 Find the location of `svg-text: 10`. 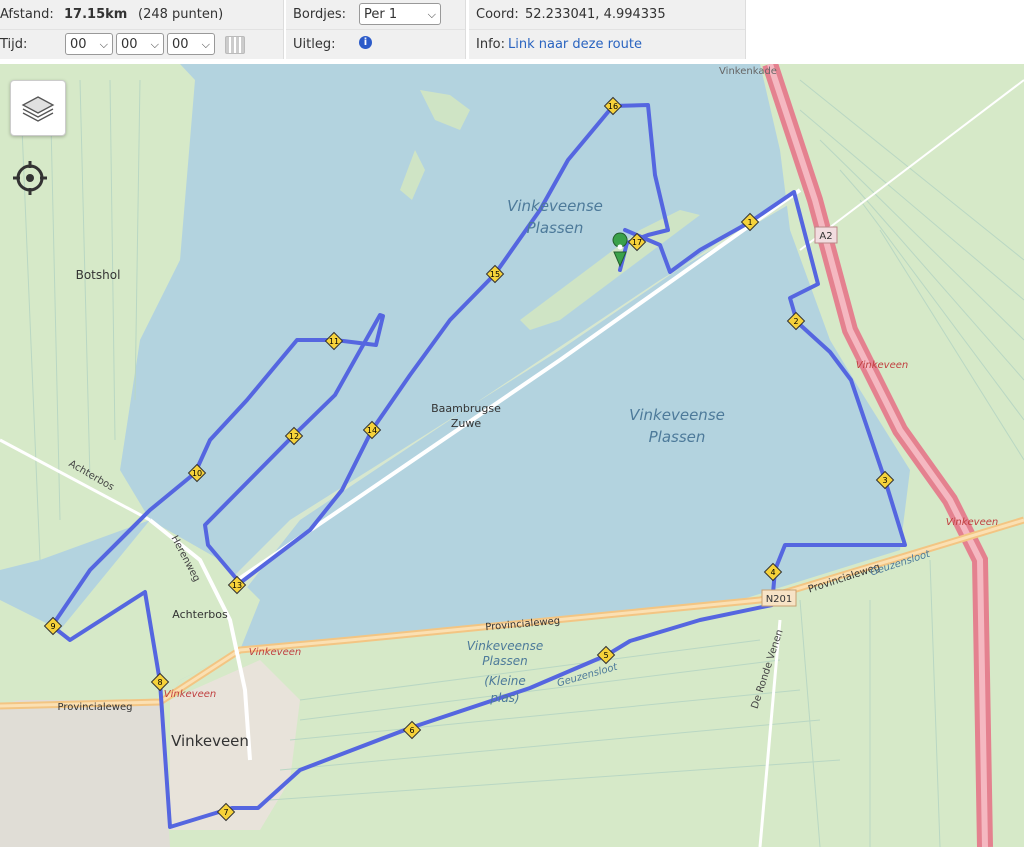

svg-text: 10 is located at coordinates (197, 473).